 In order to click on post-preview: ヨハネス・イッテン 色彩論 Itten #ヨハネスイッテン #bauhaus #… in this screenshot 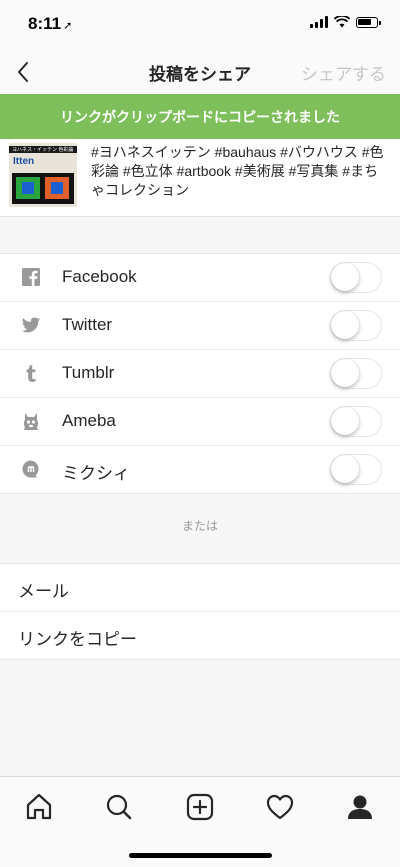, I will do `click(200, 178)`.